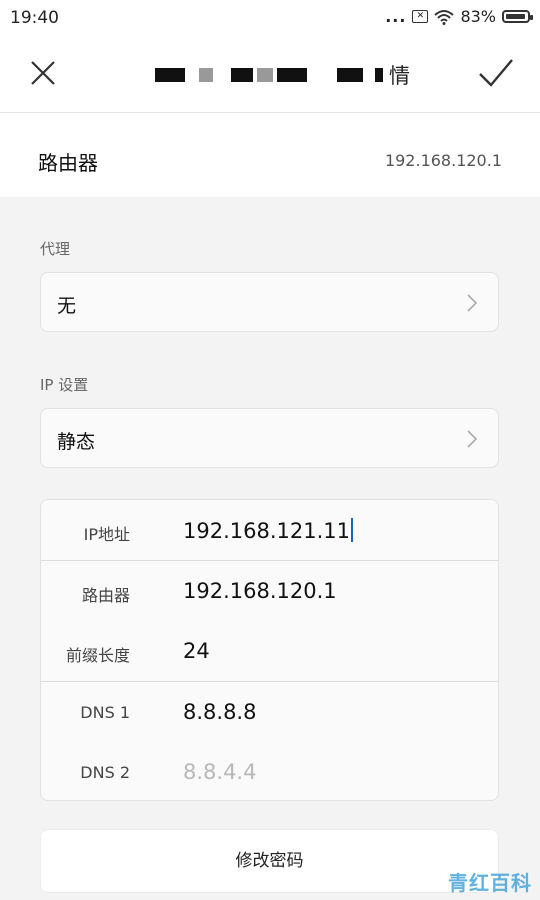  What do you see at coordinates (270, 155) in the screenshot?
I see `router-info-row: 路由器 192.168.120.1` at bounding box center [270, 155].